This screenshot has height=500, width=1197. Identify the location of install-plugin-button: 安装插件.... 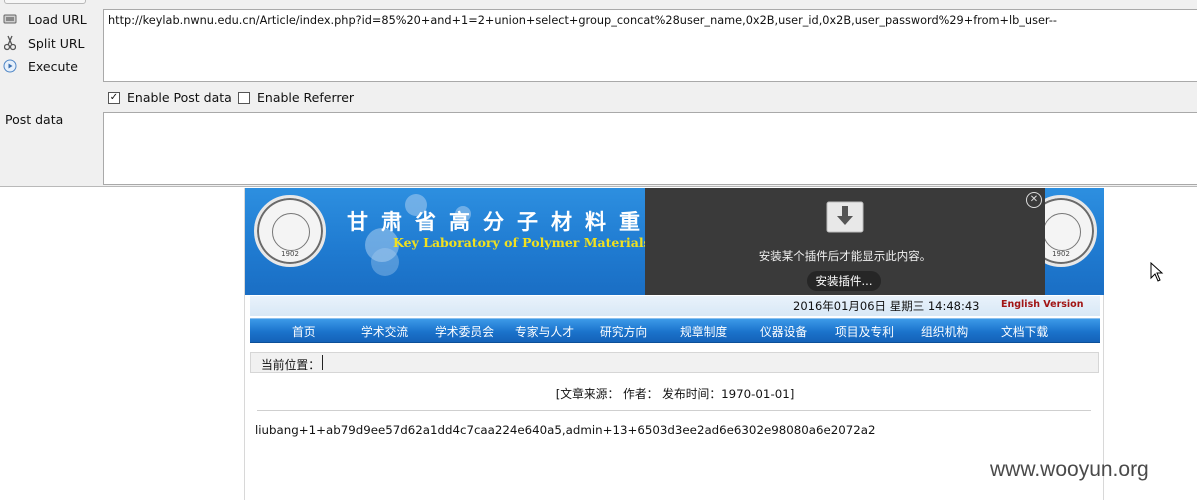
(844, 281).